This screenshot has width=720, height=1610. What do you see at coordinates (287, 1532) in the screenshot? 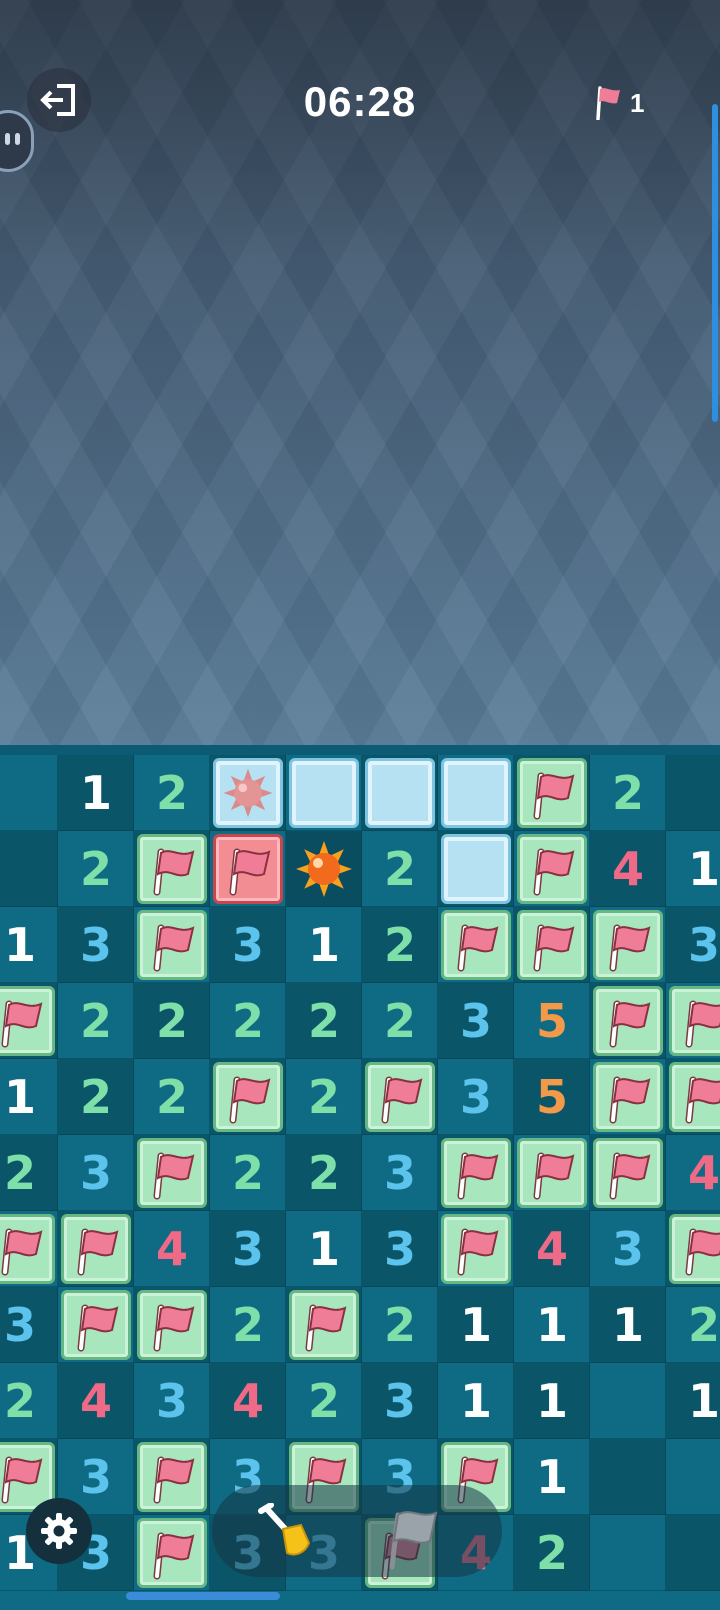
I see `dig-tool-button` at bounding box center [287, 1532].